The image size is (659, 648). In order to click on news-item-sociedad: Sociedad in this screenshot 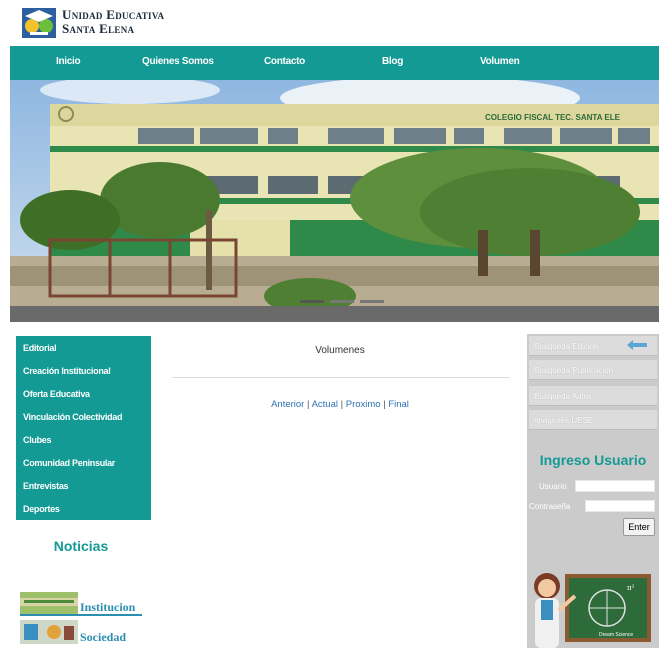, I will do `click(81, 633)`.